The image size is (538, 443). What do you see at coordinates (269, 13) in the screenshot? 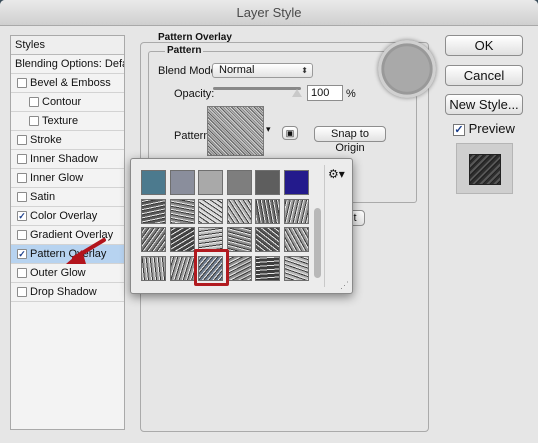
I see `window-title: Layer Style` at bounding box center [269, 13].